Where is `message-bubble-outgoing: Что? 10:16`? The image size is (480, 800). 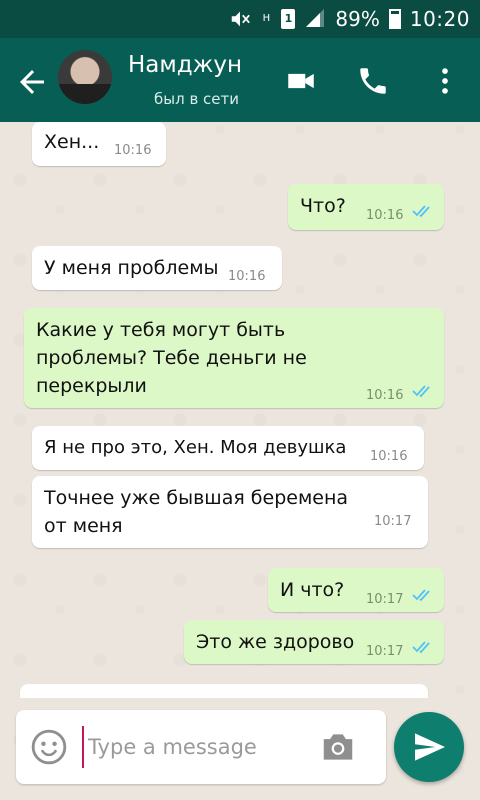 message-bubble-outgoing: Что? 10:16 is located at coordinates (366, 207).